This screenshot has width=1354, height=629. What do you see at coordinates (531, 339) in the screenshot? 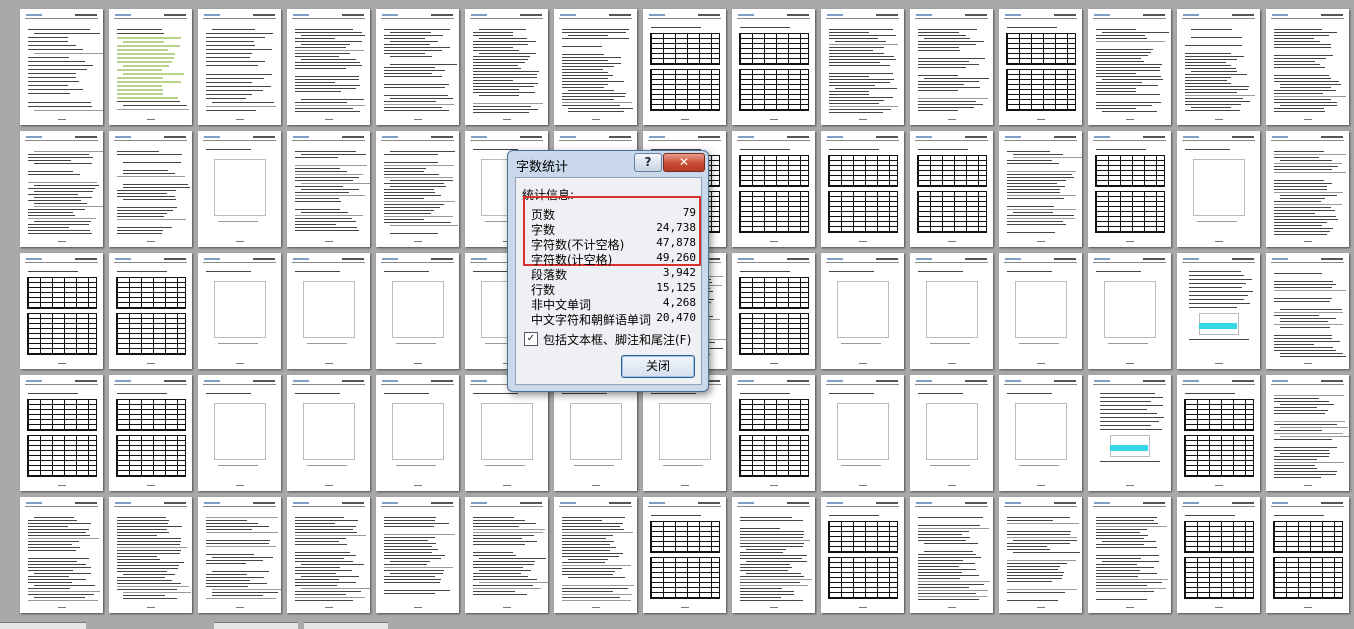
I see `checkbox: ✓` at bounding box center [531, 339].